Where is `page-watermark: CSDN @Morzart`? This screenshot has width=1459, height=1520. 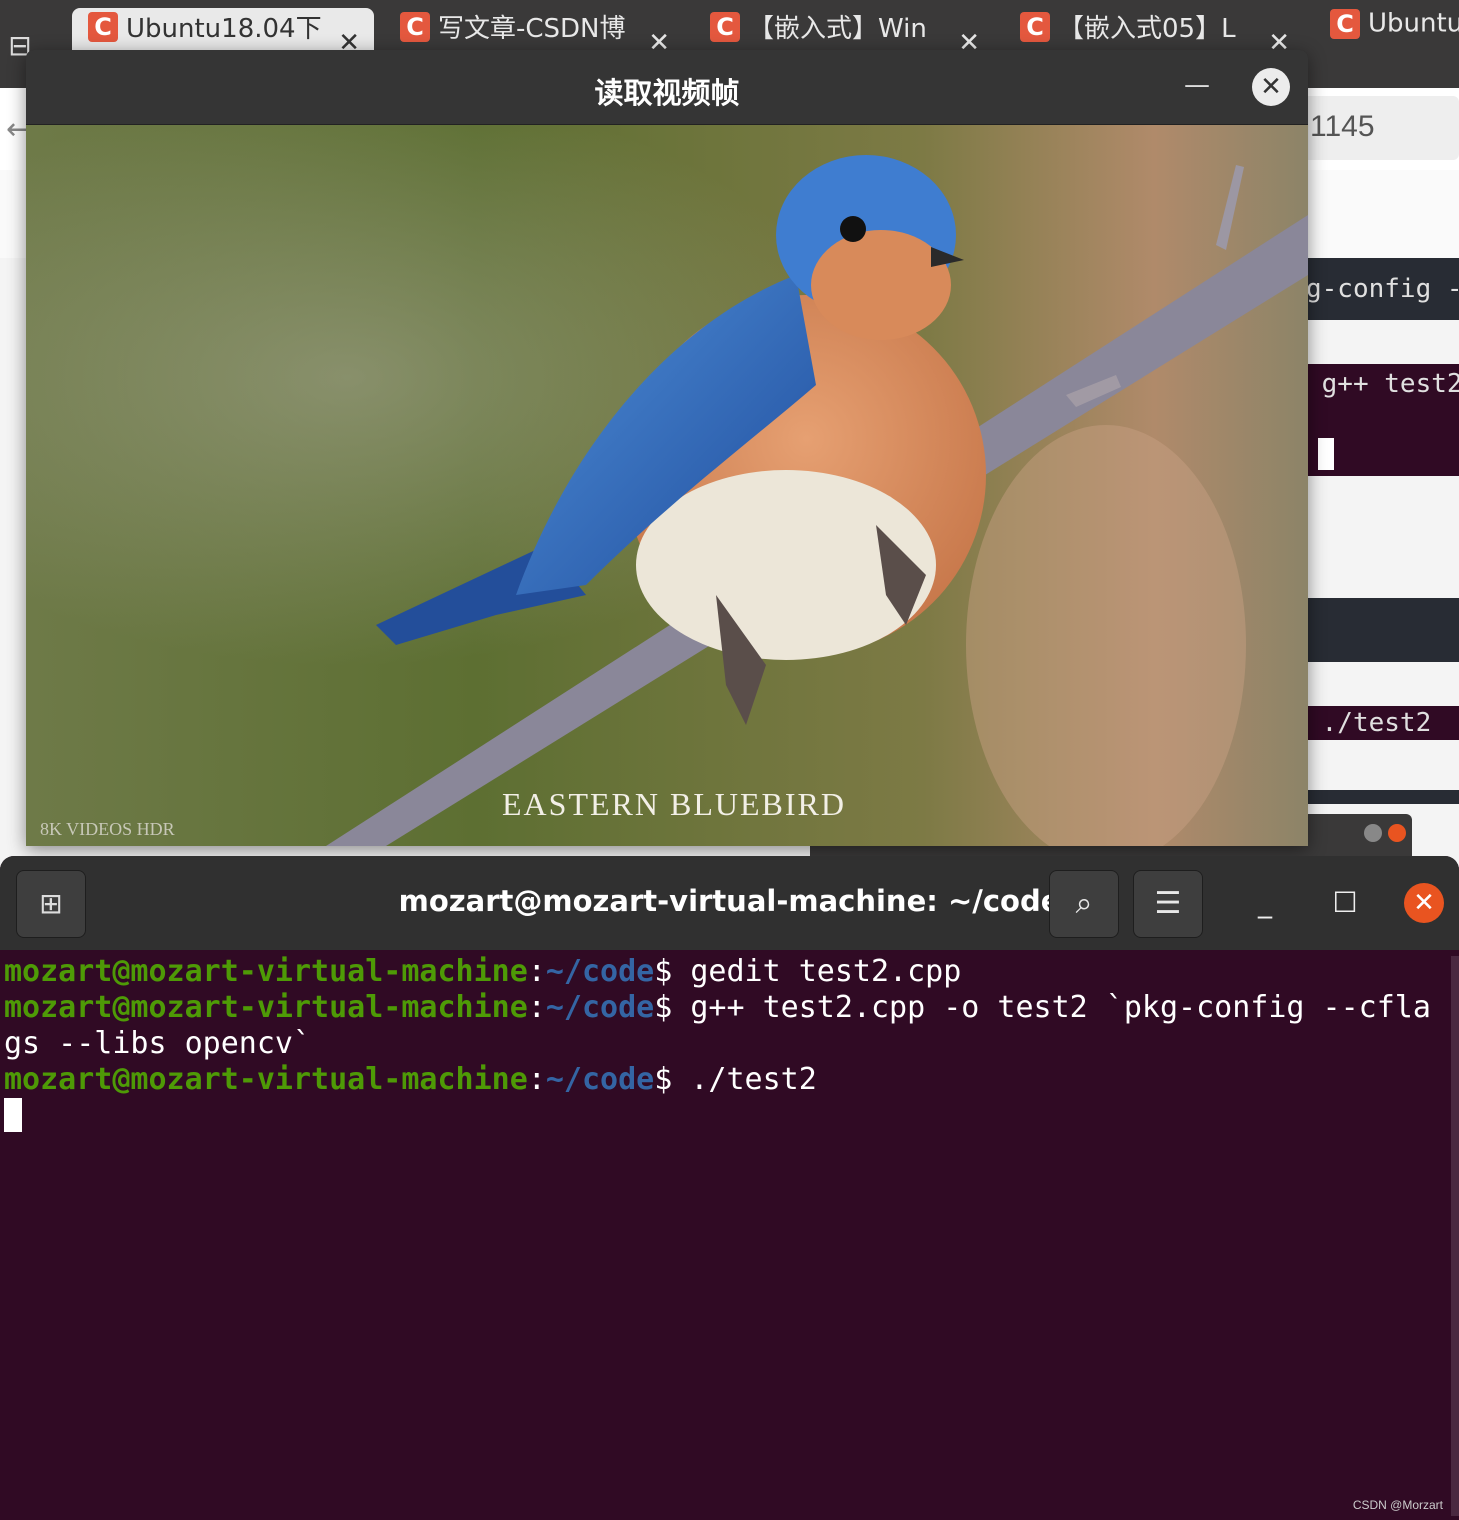 page-watermark: CSDN @Morzart is located at coordinates (1397, 1505).